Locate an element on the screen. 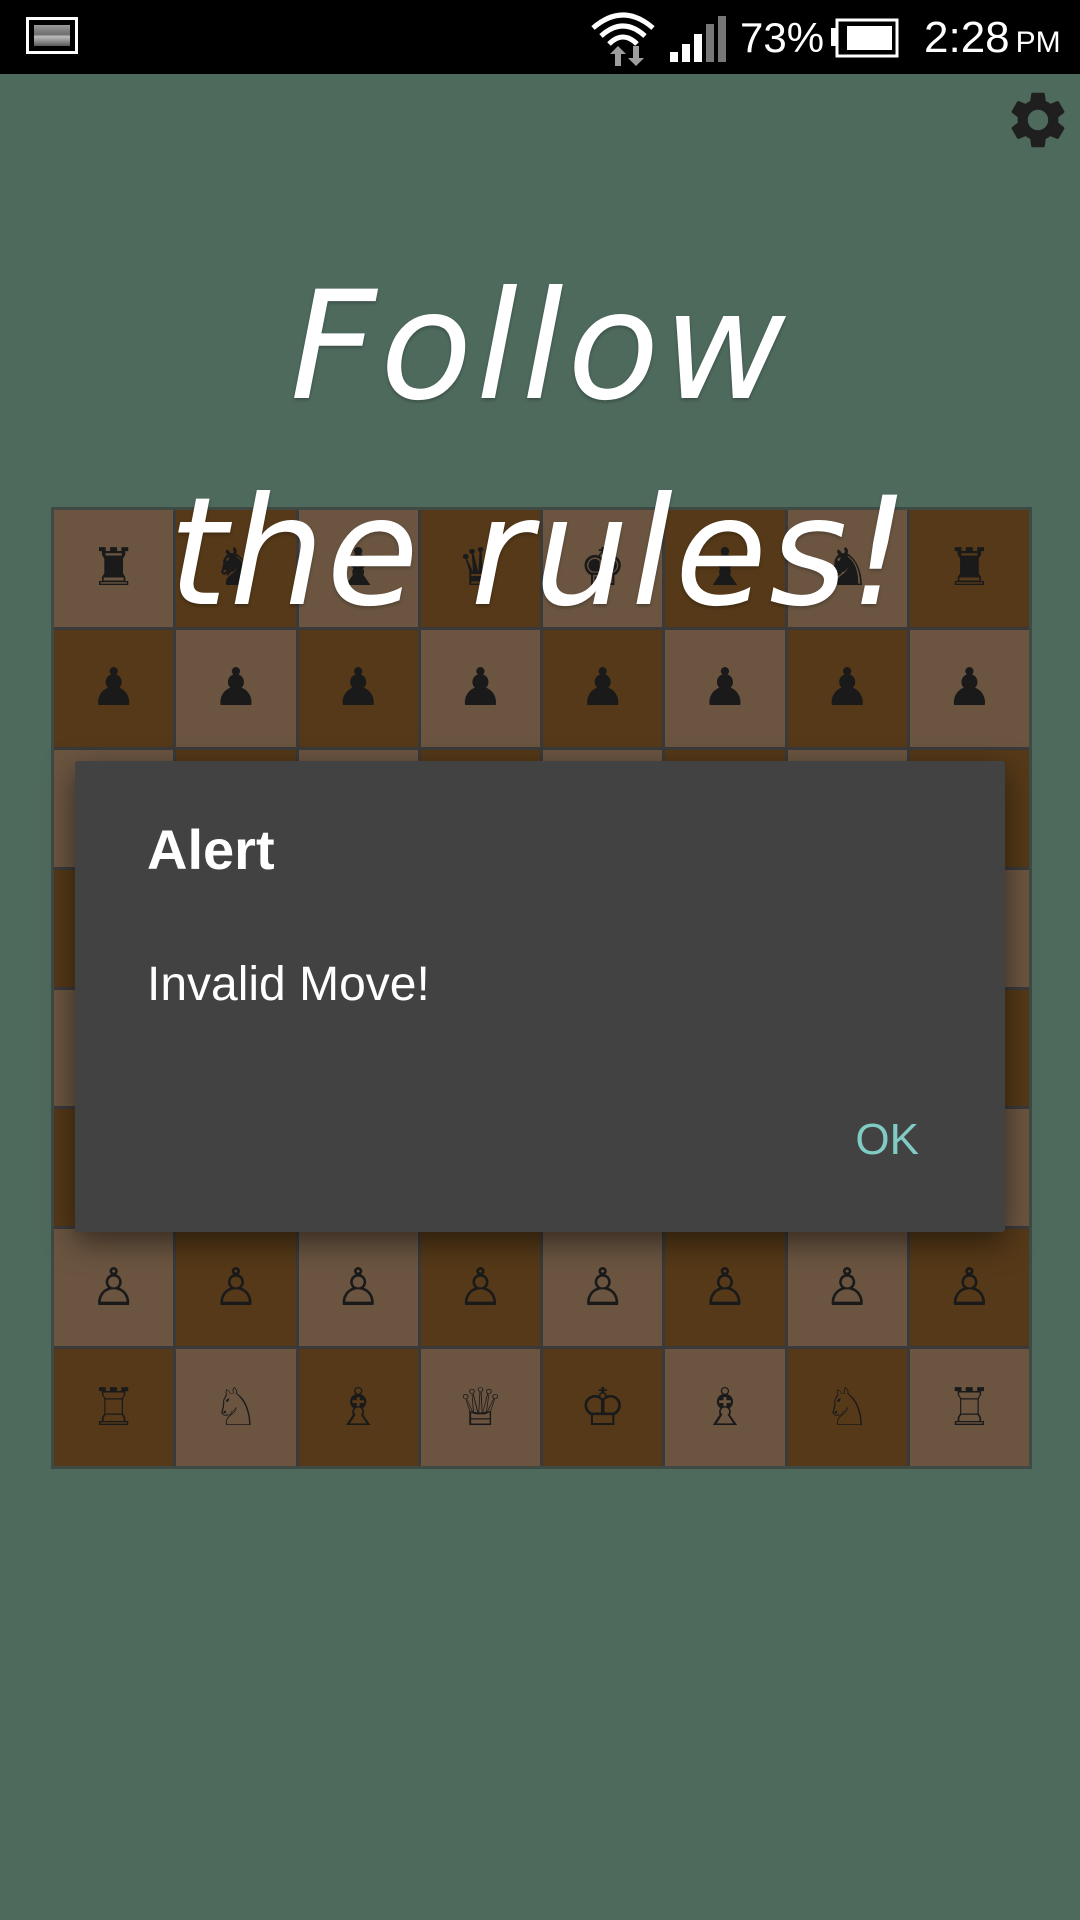 The image size is (1080, 1920). ok-button: OK is located at coordinates (887, 1140).